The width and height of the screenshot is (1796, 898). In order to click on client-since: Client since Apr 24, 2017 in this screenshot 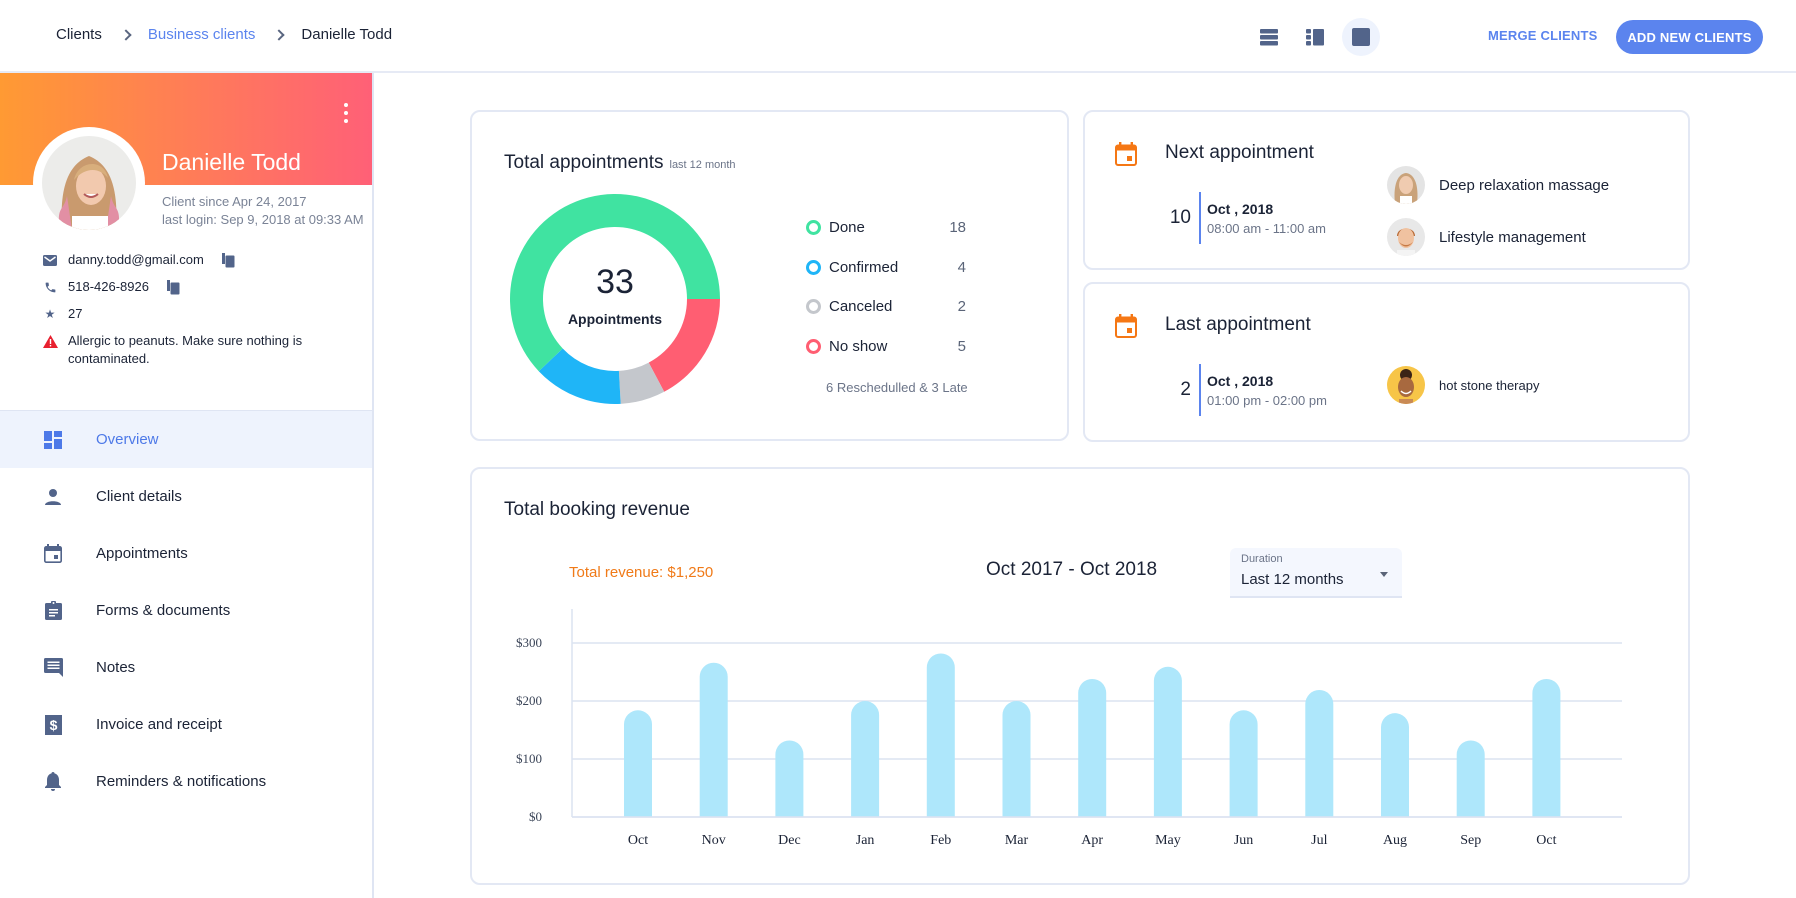, I will do `click(234, 201)`.